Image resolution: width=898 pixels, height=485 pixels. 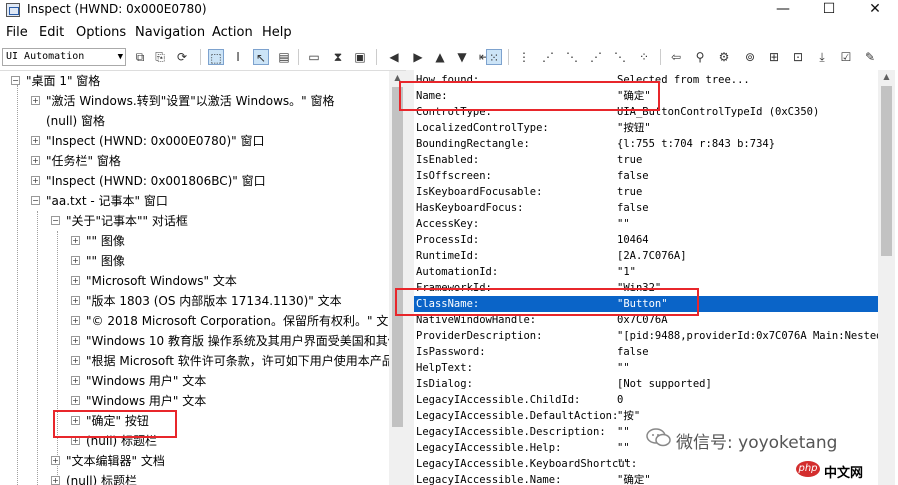 I want to click on copy-icon: ⧉, so click(x=140, y=57).